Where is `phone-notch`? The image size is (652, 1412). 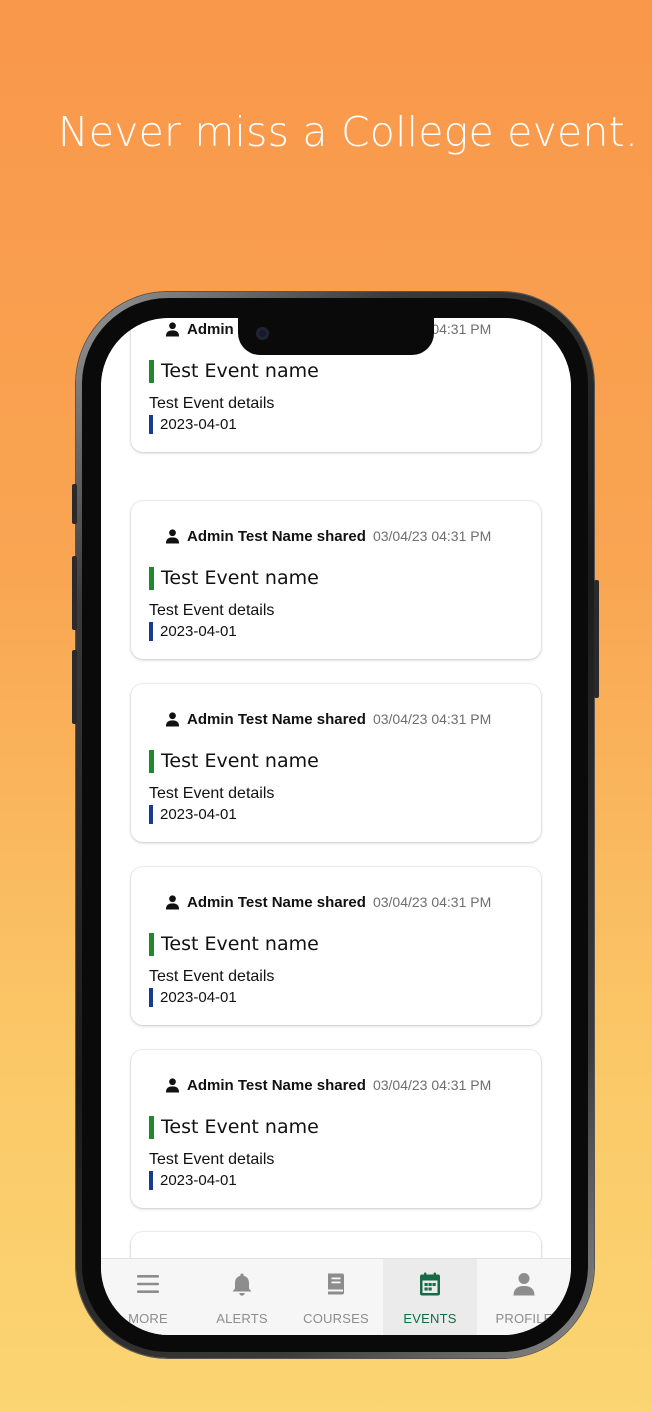 phone-notch is located at coordinates (336, 336).